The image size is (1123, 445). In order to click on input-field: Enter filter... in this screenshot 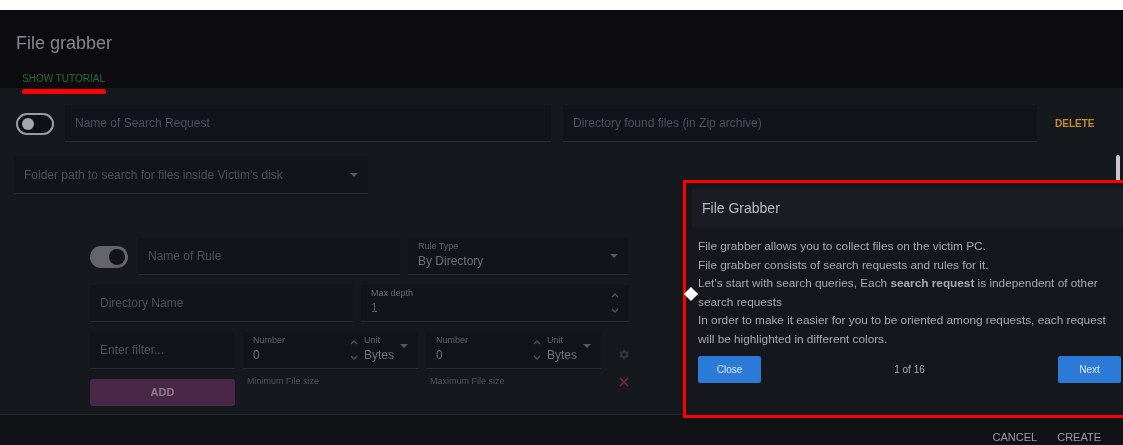, I will do `click(162, 350)`.